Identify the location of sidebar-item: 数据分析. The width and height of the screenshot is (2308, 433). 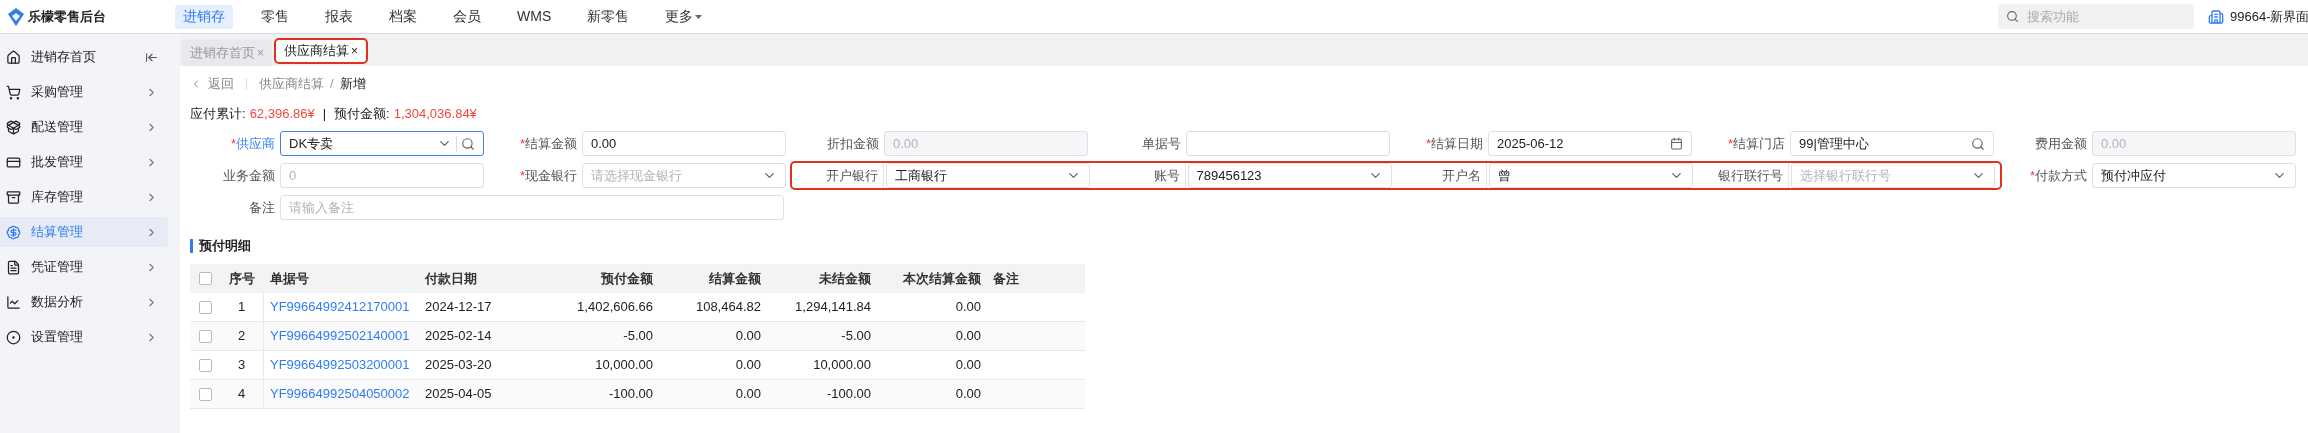
(84, 302).